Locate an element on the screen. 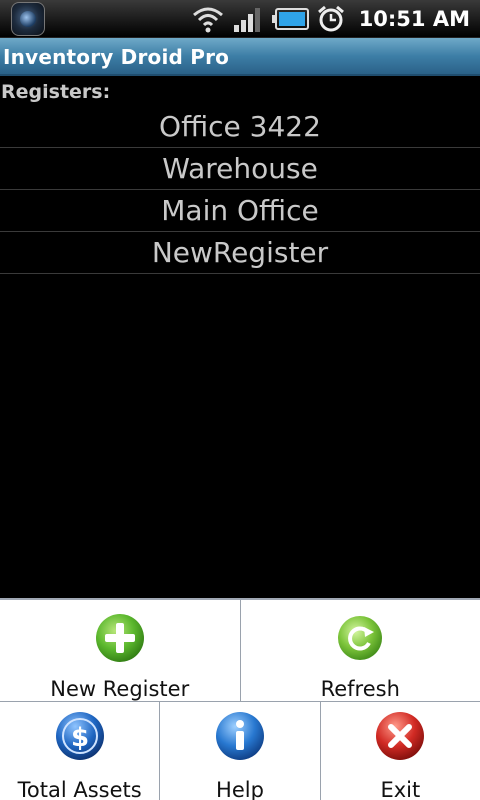 The height and width of the screenshot is (800, 480). registers-label: Registers: is located at coordinates (56, 92).